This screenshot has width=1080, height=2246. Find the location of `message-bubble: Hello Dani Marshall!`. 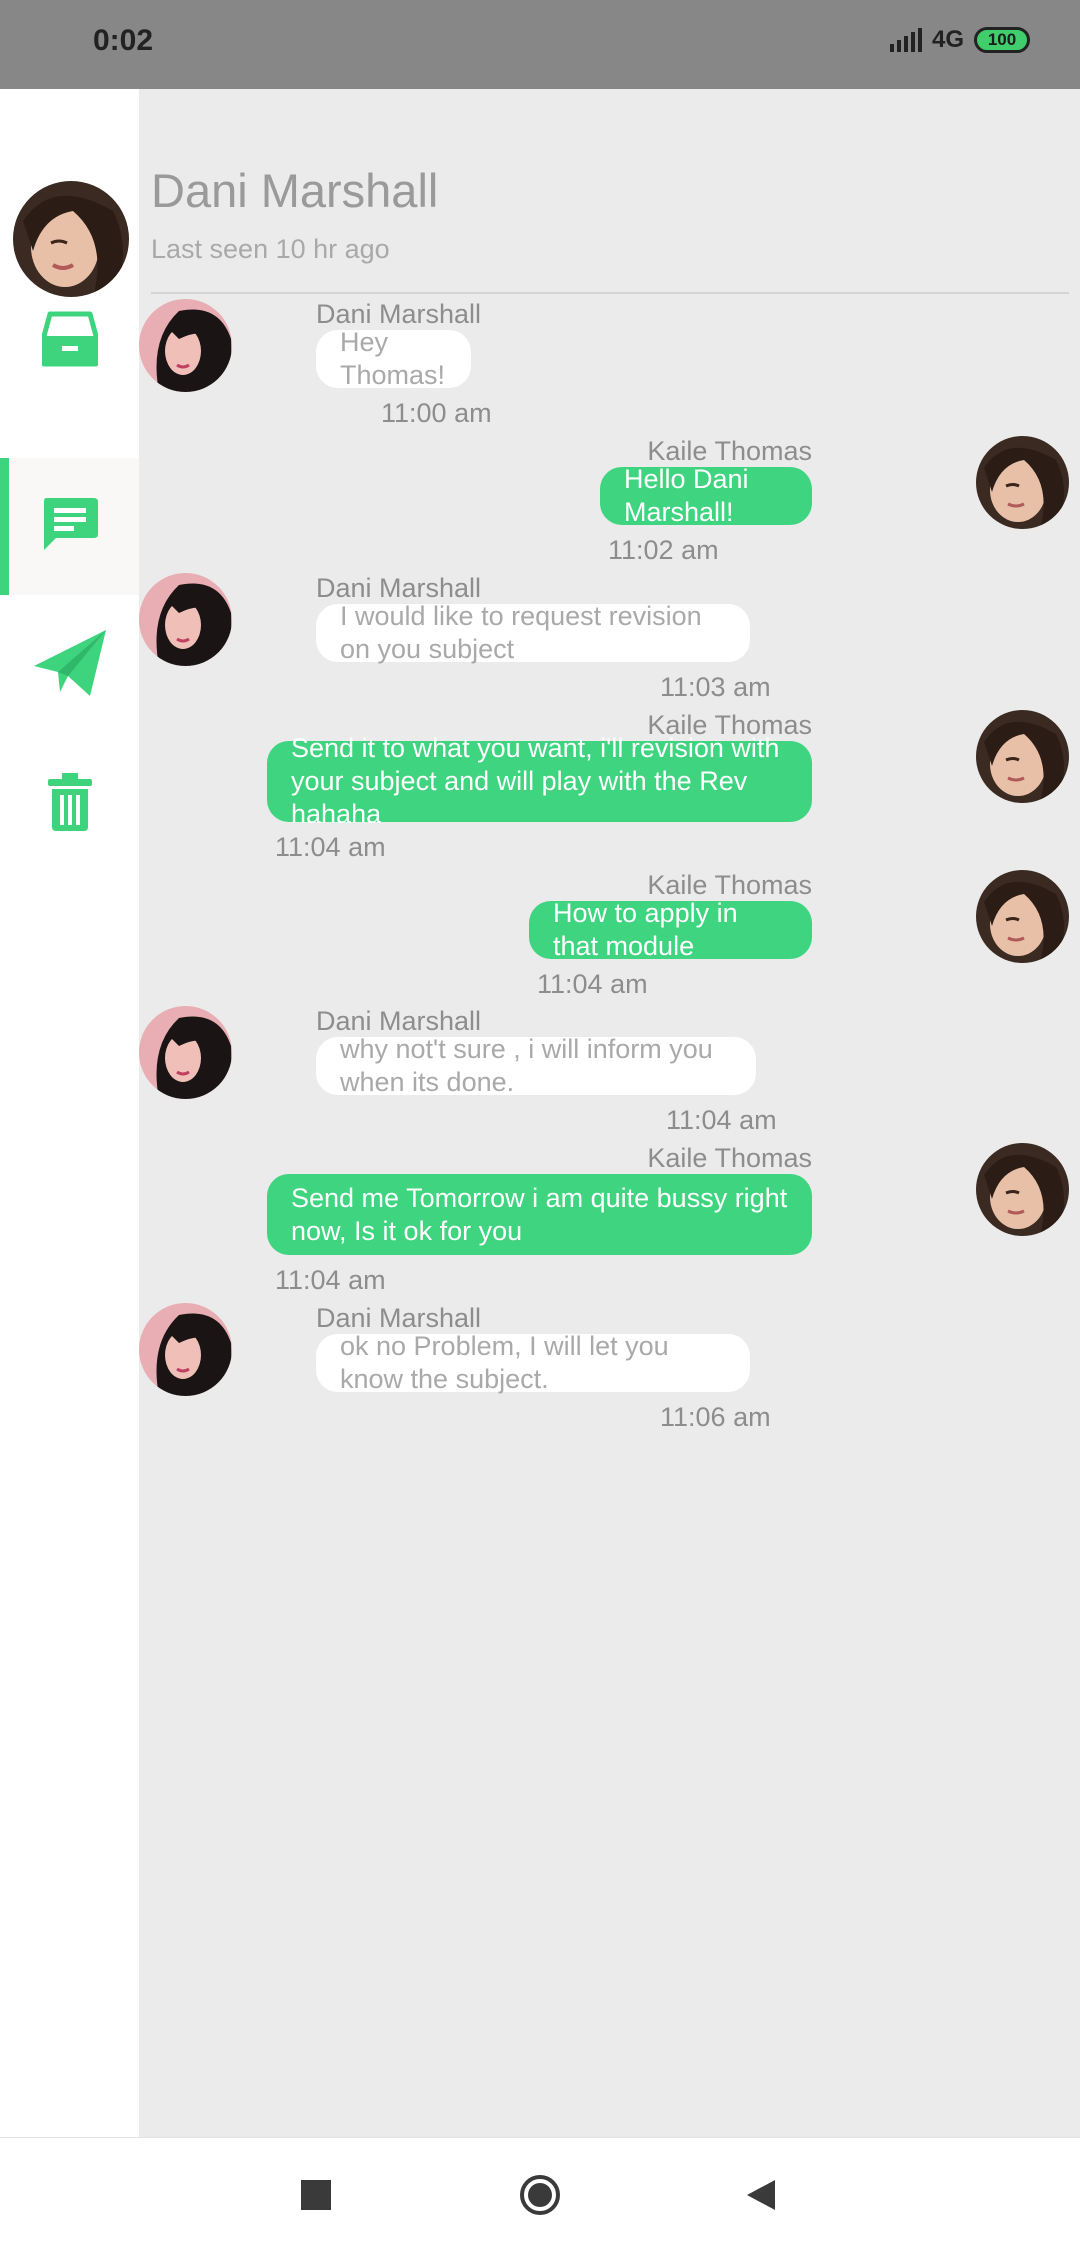

message-bubble: Hello Dani Marshall! is located at coordinates (706, 495).